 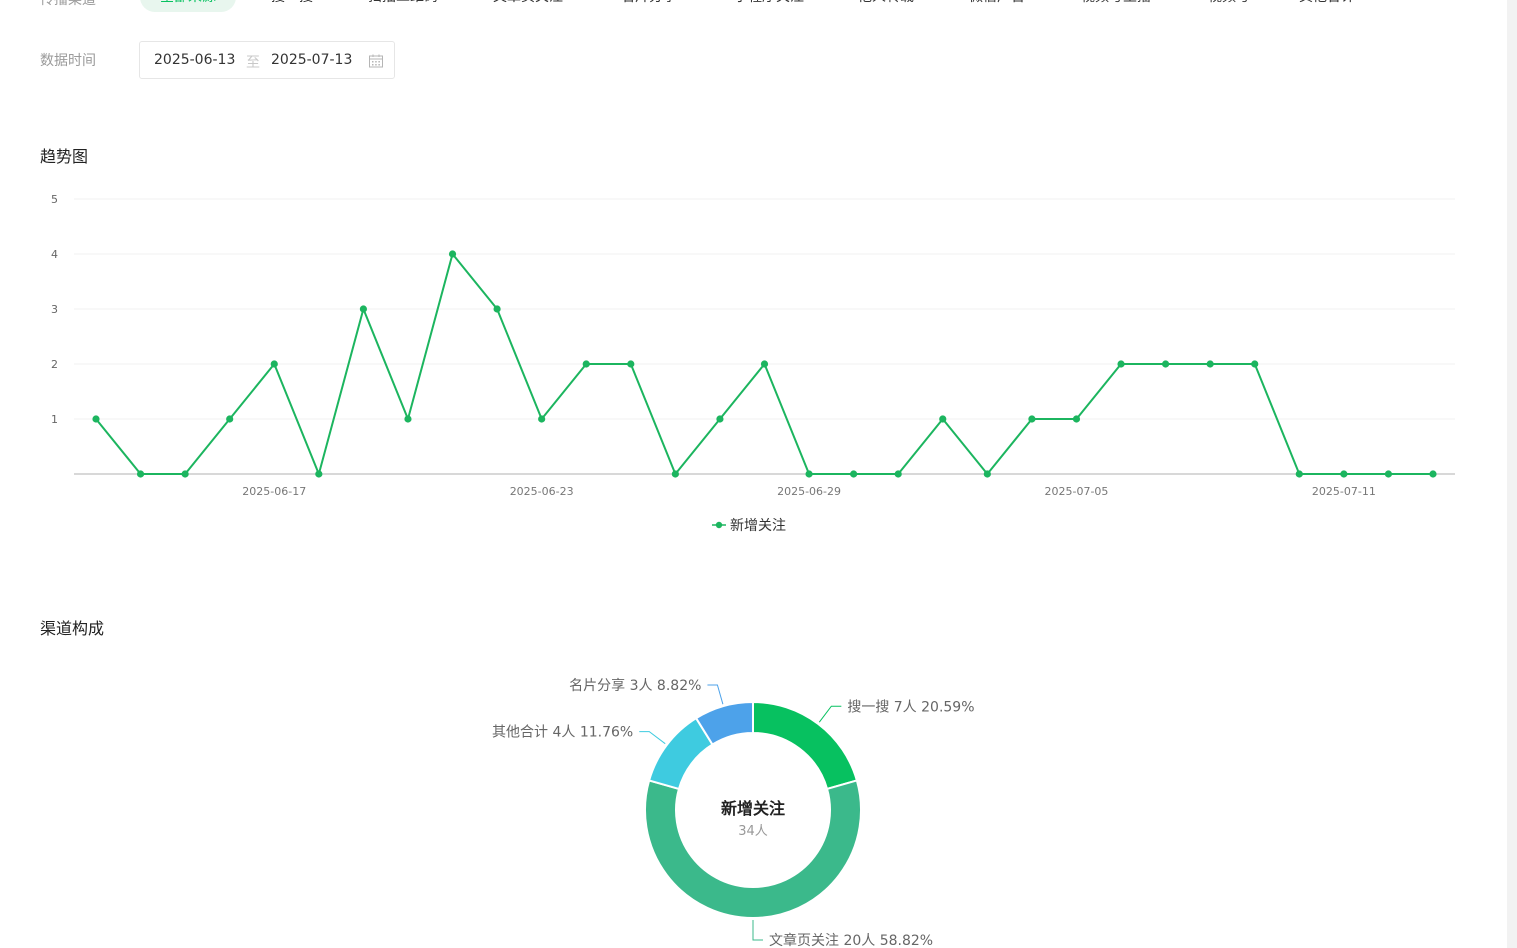 I want to click on donut-center-total: 34人, so click(x=753, y=831).